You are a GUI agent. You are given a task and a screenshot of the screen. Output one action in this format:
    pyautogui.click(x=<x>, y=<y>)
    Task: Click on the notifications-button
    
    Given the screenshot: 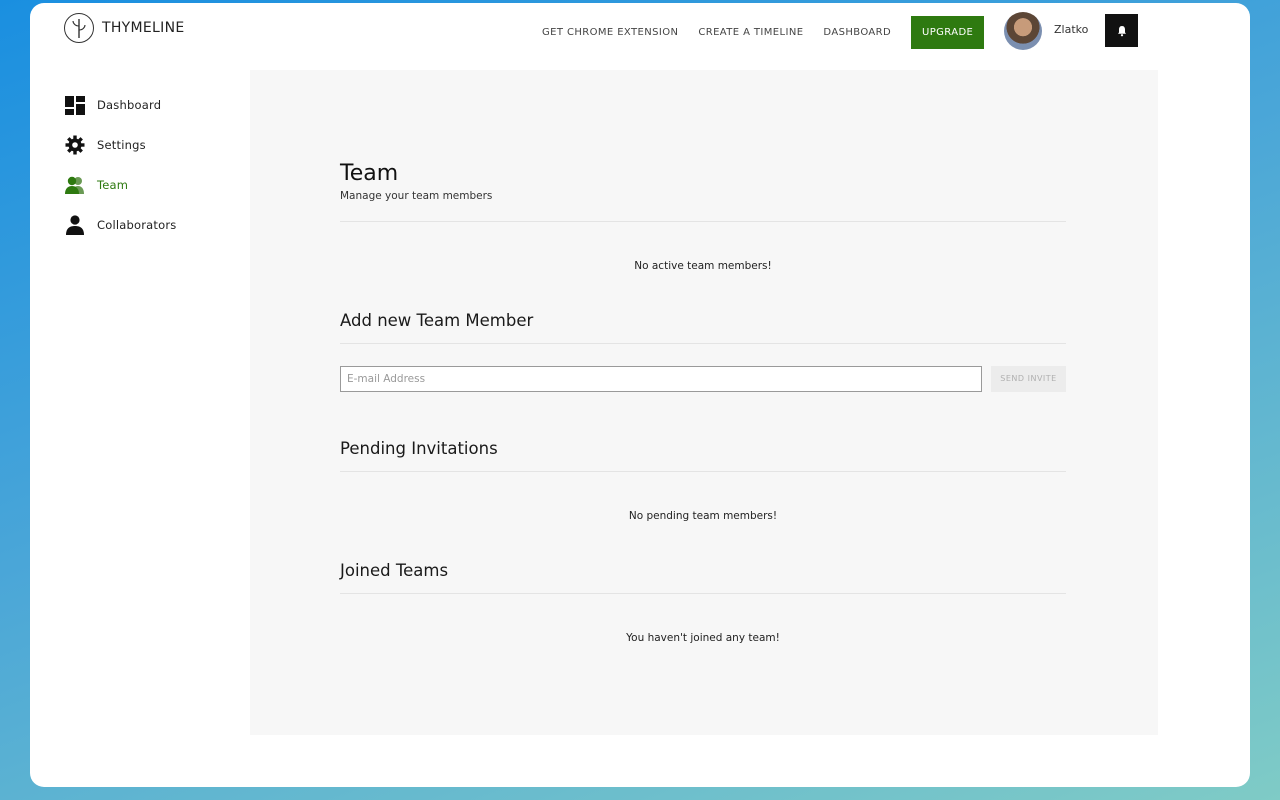 What is the action you would take?
    pyautogui.click(x=1121, y=30)
    